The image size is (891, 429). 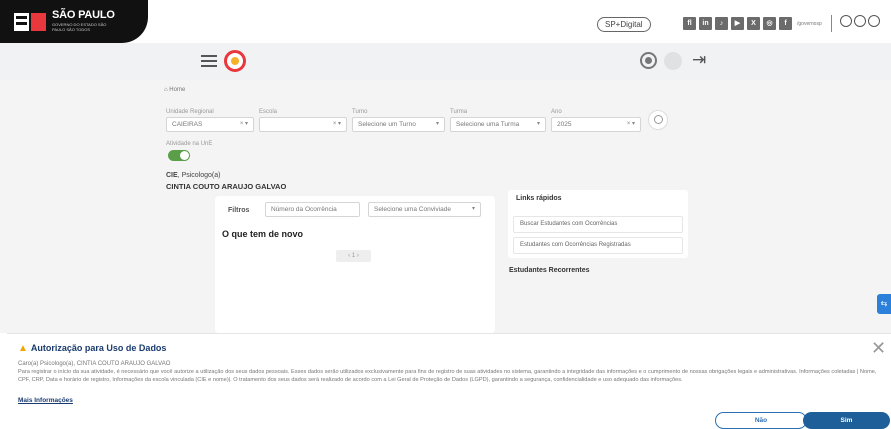 I want to click on quick-link-registered-students: Estudantes com Ocorrências Registradas, so click(x=598, y=245).